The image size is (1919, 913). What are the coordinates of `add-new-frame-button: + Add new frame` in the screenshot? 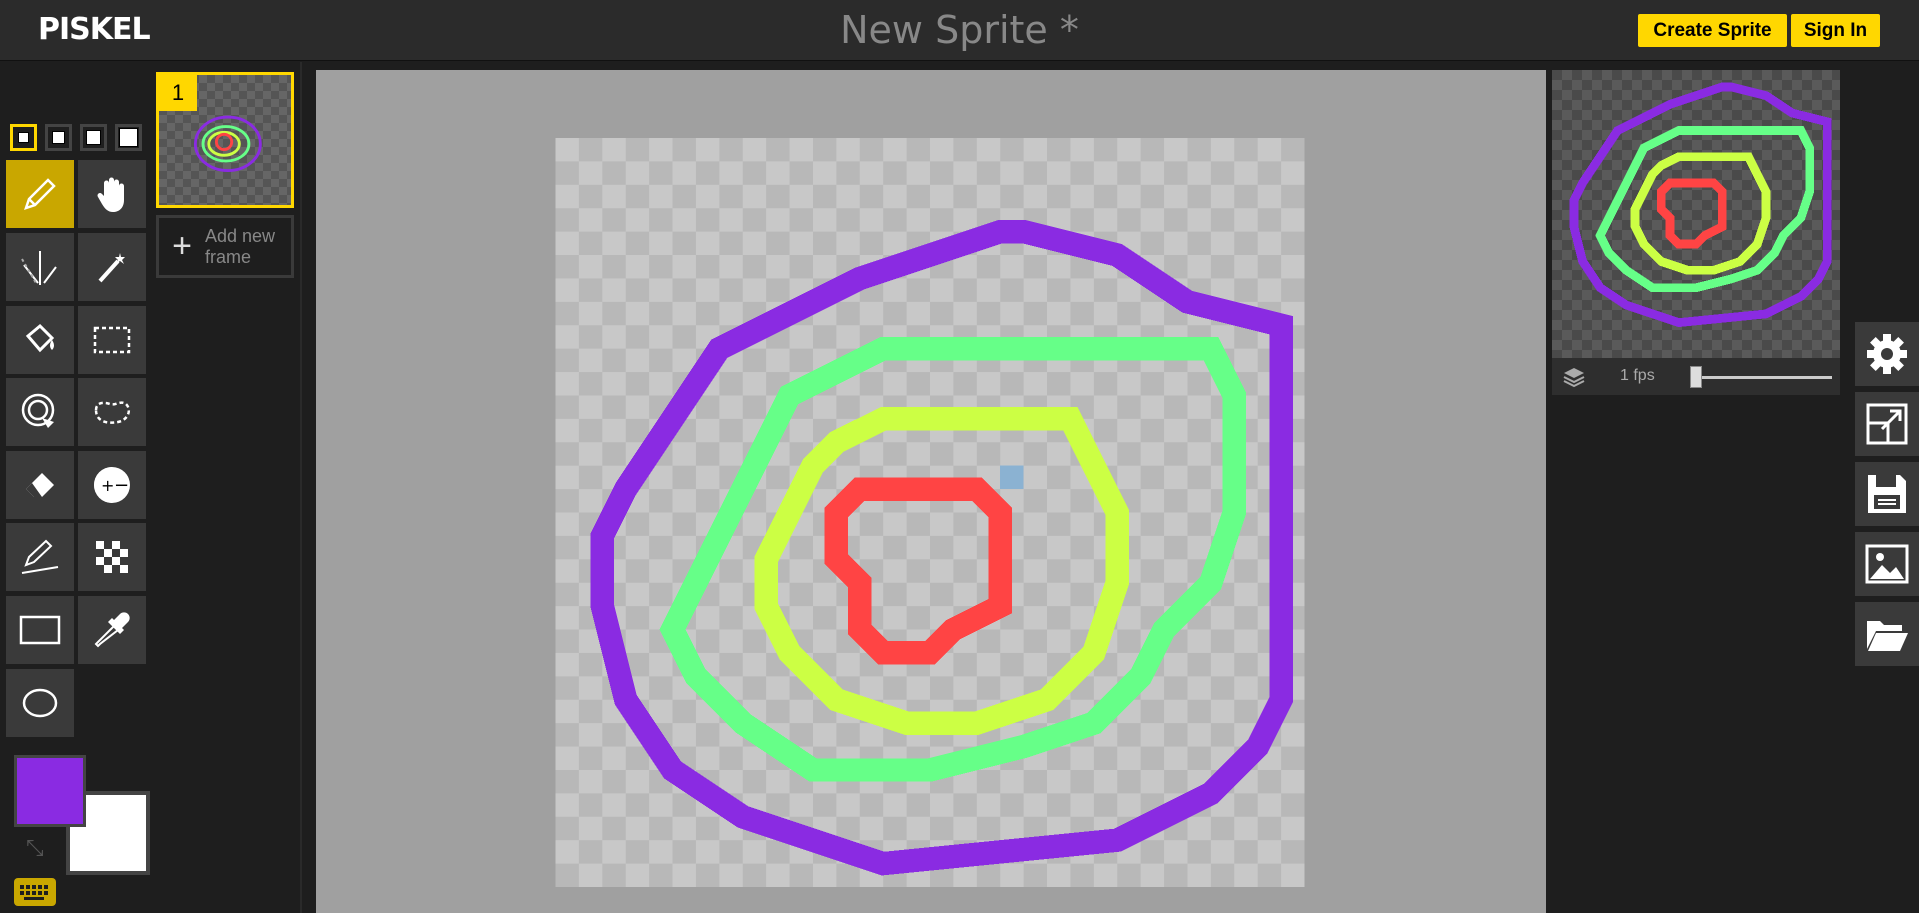 It's located at (225, 246).